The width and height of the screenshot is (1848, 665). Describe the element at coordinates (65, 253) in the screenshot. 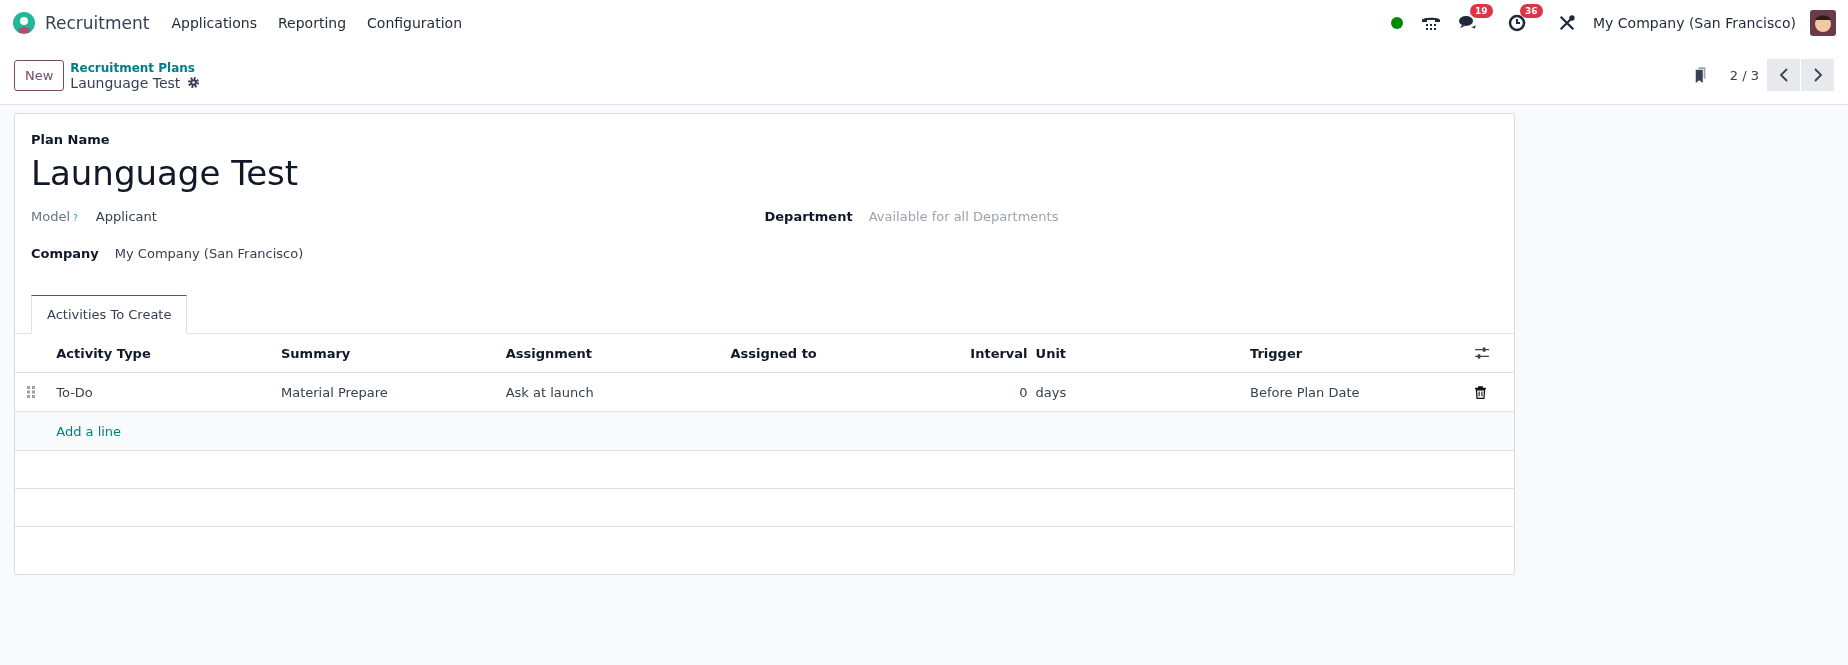

I see `field-label: Company` at that location.